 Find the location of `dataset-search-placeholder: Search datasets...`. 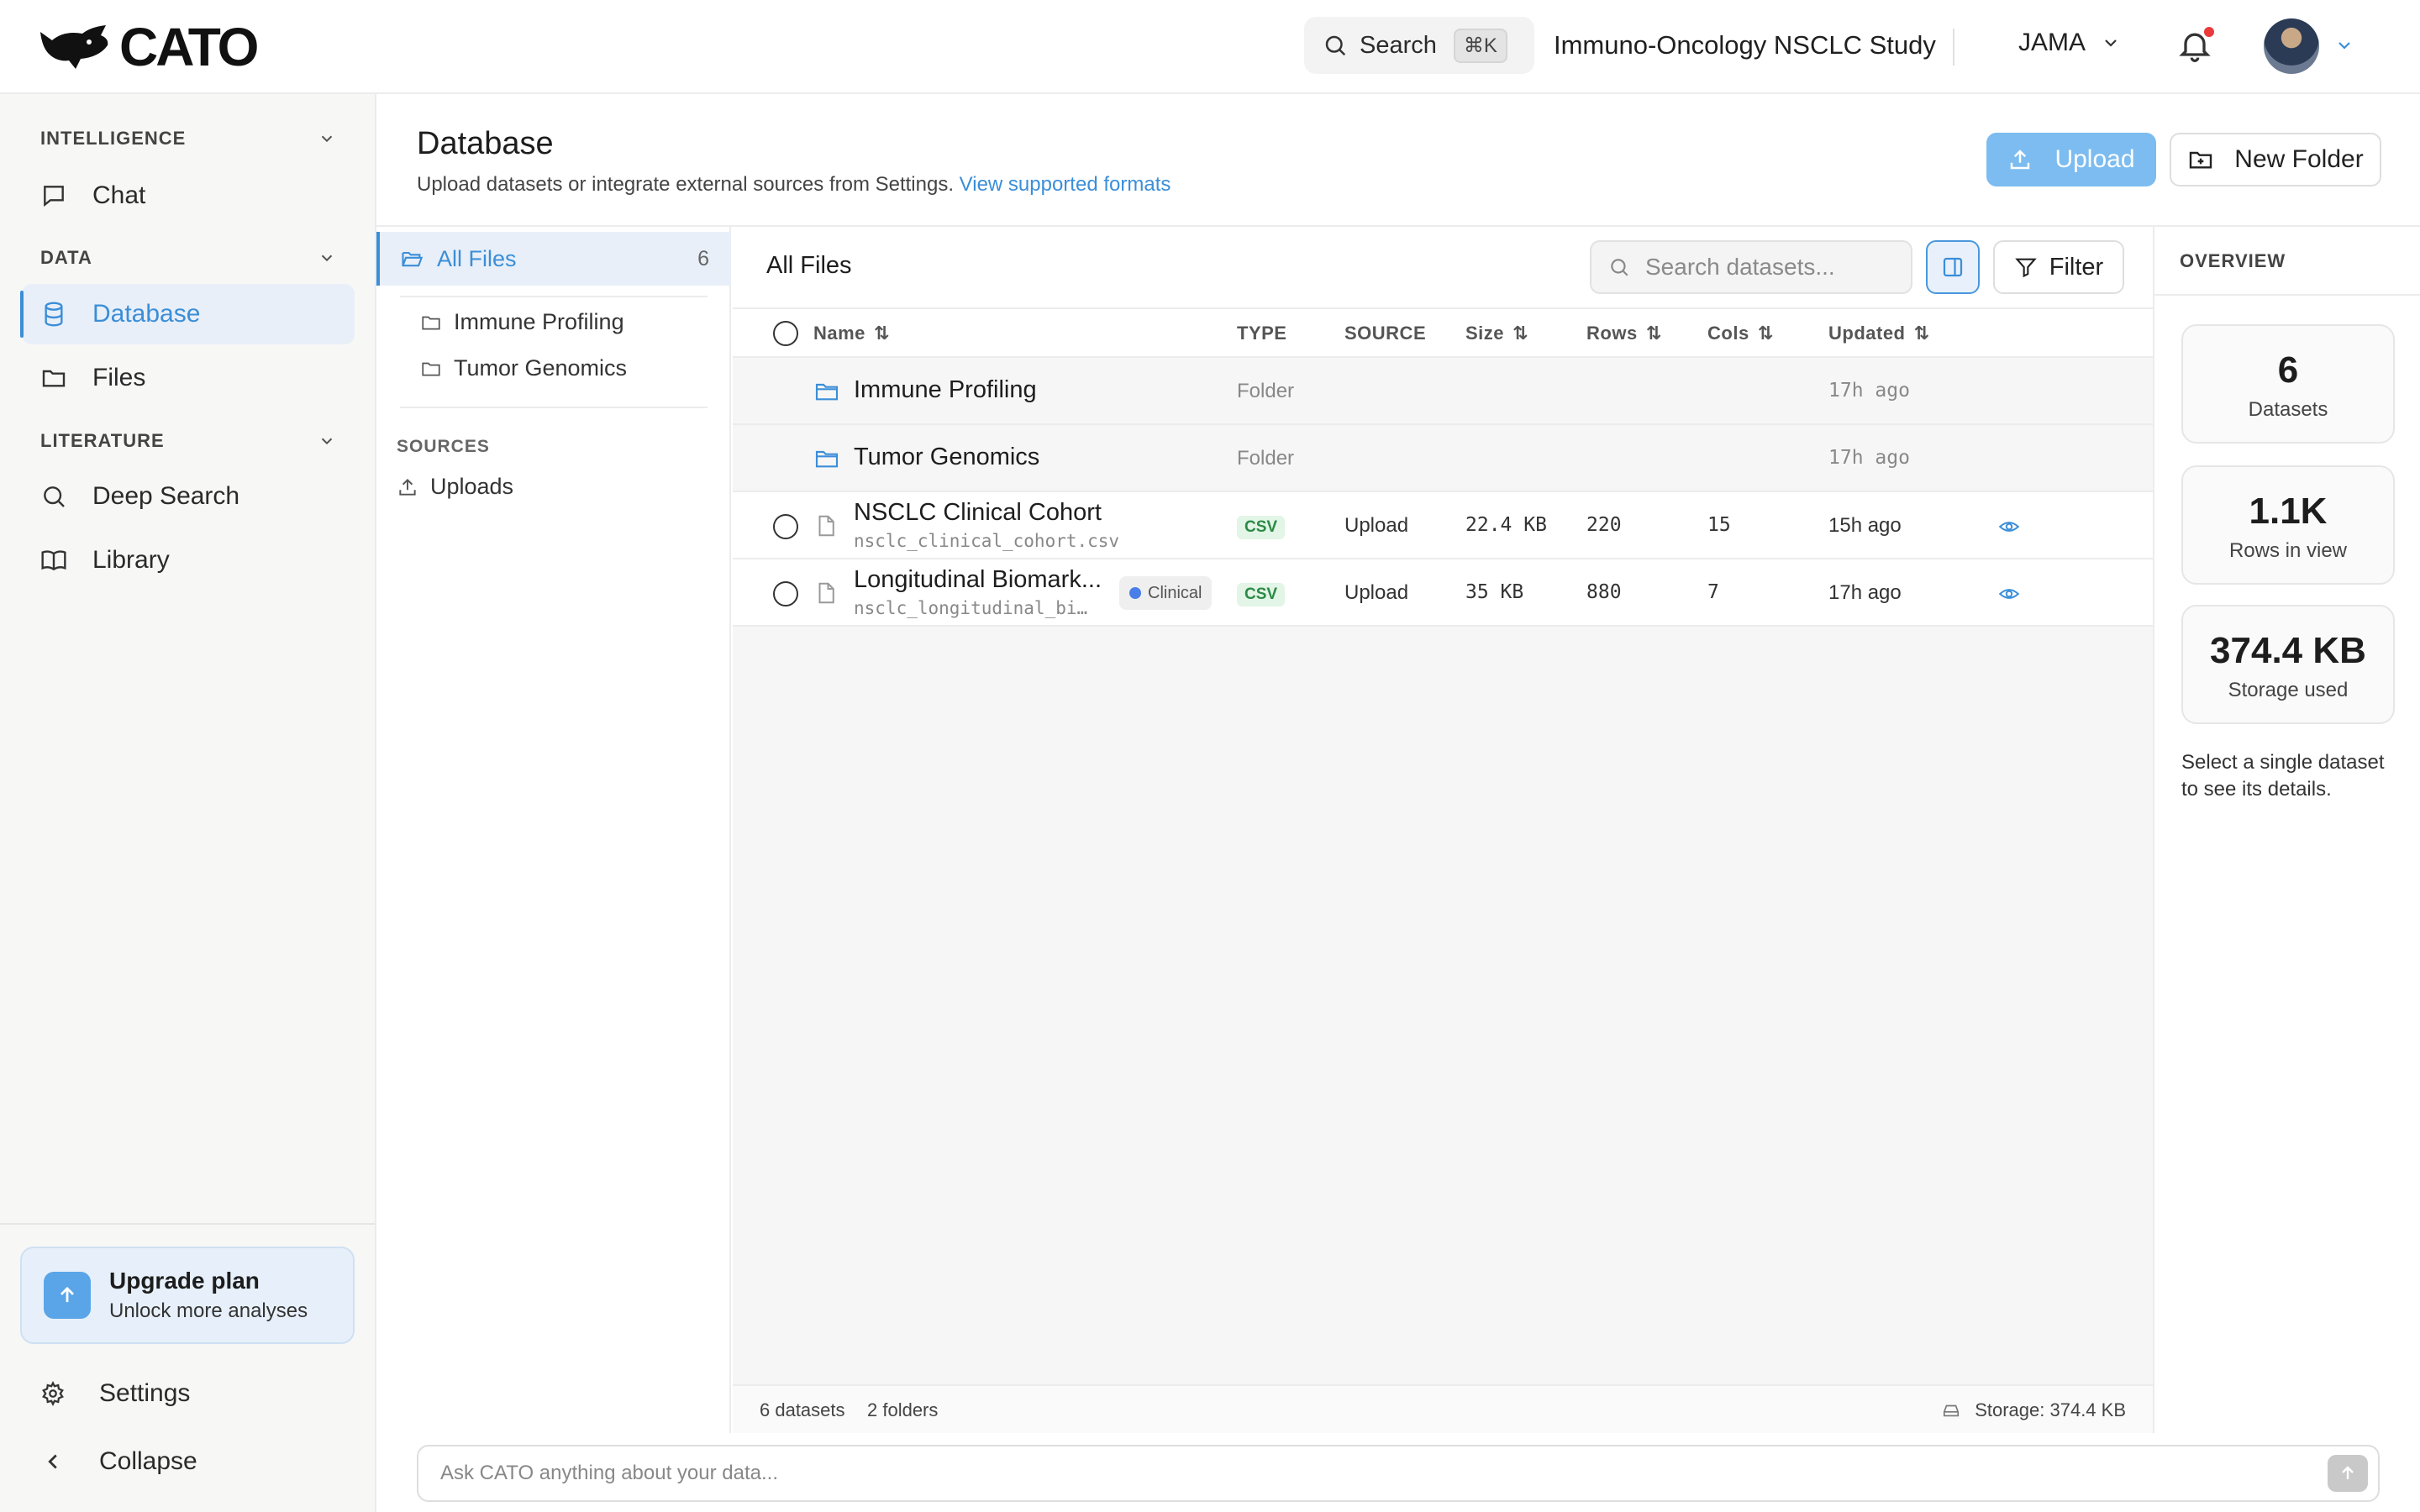

dataset-search-placeholder: Search datasets... is located at coordinates (1740, 267).